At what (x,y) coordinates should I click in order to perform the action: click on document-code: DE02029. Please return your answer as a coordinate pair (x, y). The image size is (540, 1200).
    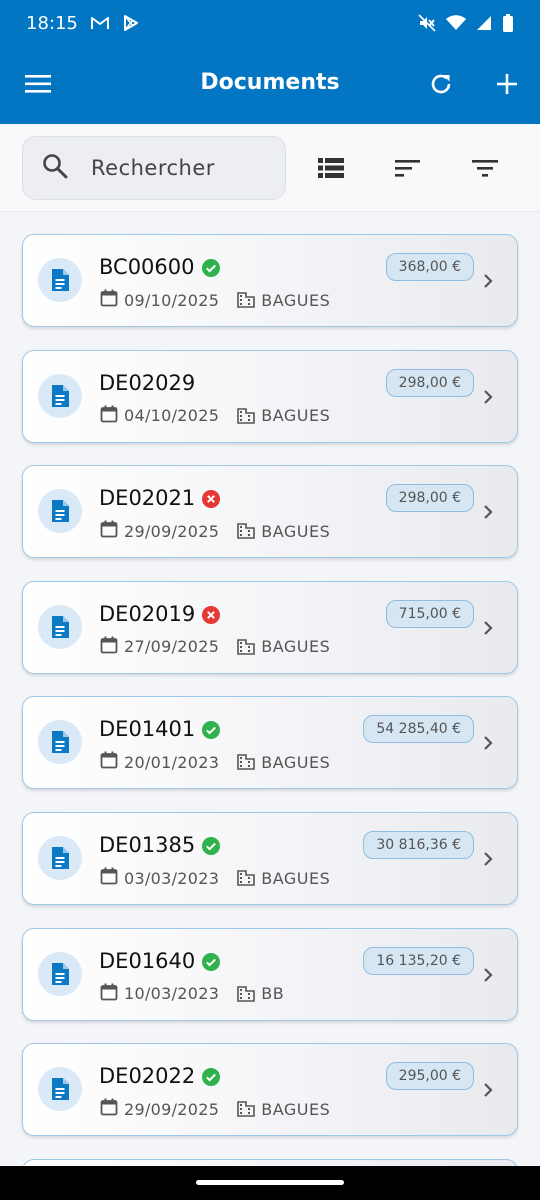
    Looking at the image, I should click on (147, 382).